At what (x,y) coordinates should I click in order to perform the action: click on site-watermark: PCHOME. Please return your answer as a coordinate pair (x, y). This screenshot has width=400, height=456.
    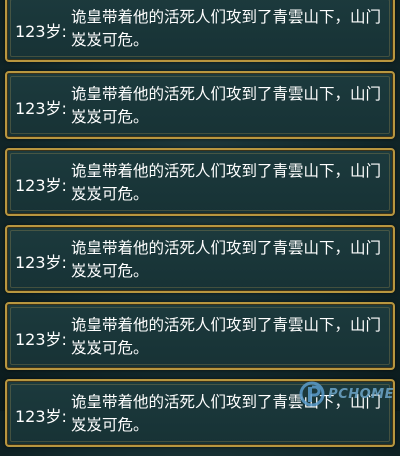
    Looking at the image, I should click on (346, 394).